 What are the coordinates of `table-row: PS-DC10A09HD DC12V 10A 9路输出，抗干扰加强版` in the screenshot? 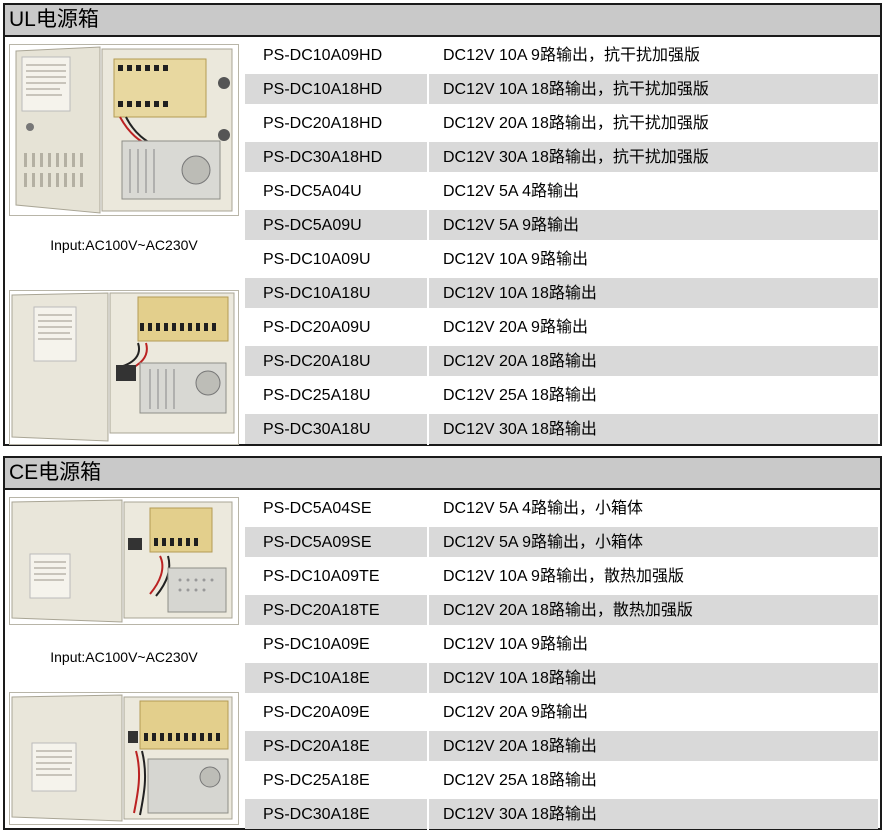 It's located at (561, 55).